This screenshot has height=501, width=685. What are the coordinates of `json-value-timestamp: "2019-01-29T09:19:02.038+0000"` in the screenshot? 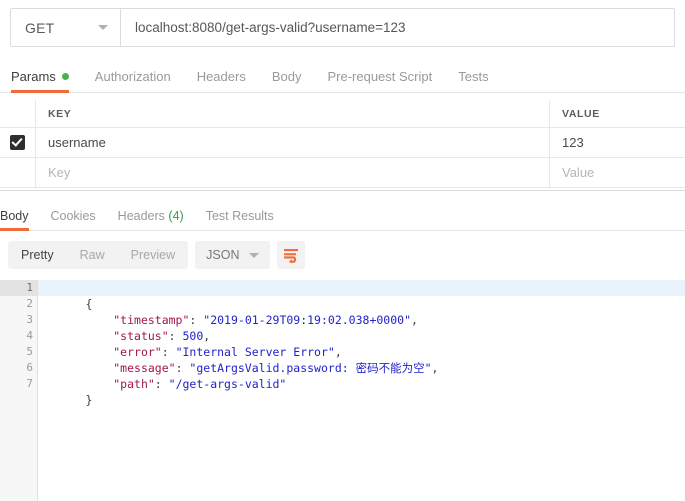 It's located at (307, 320).